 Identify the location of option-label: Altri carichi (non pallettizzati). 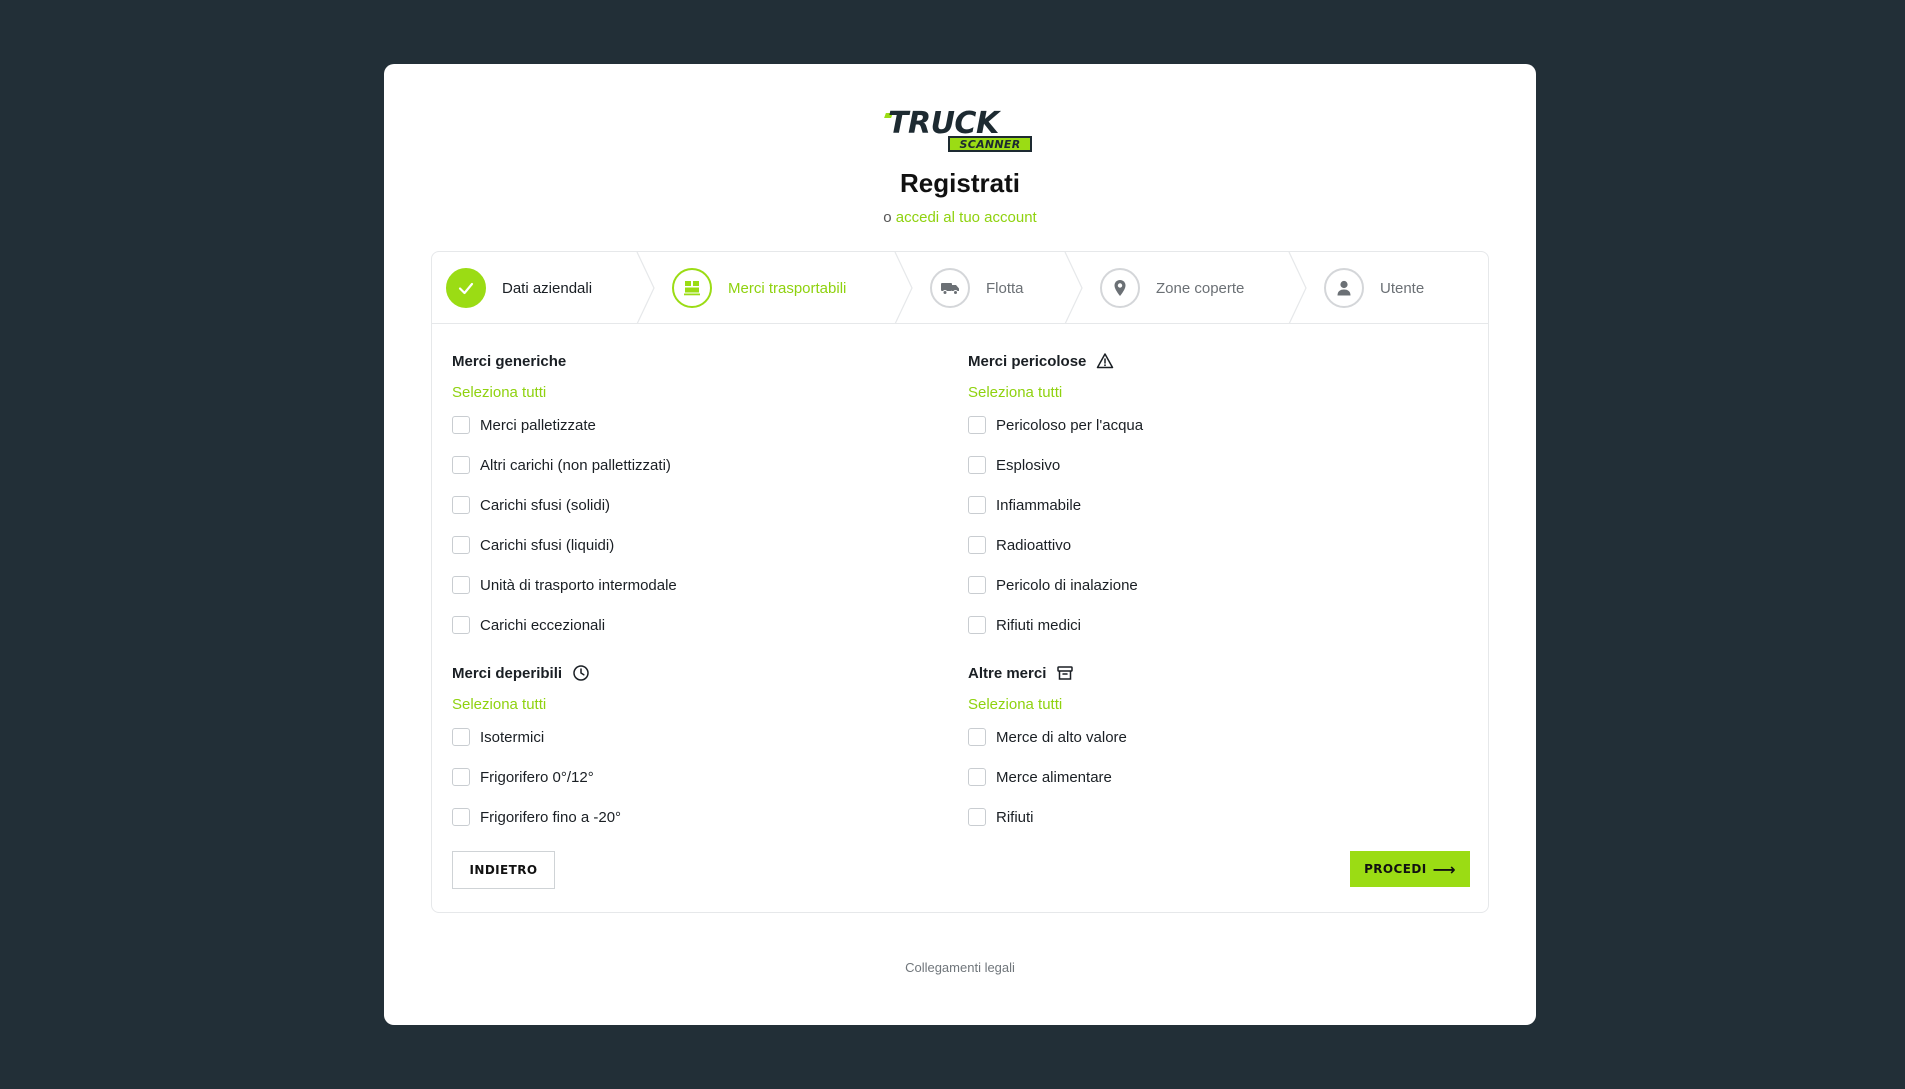
(575, 465).